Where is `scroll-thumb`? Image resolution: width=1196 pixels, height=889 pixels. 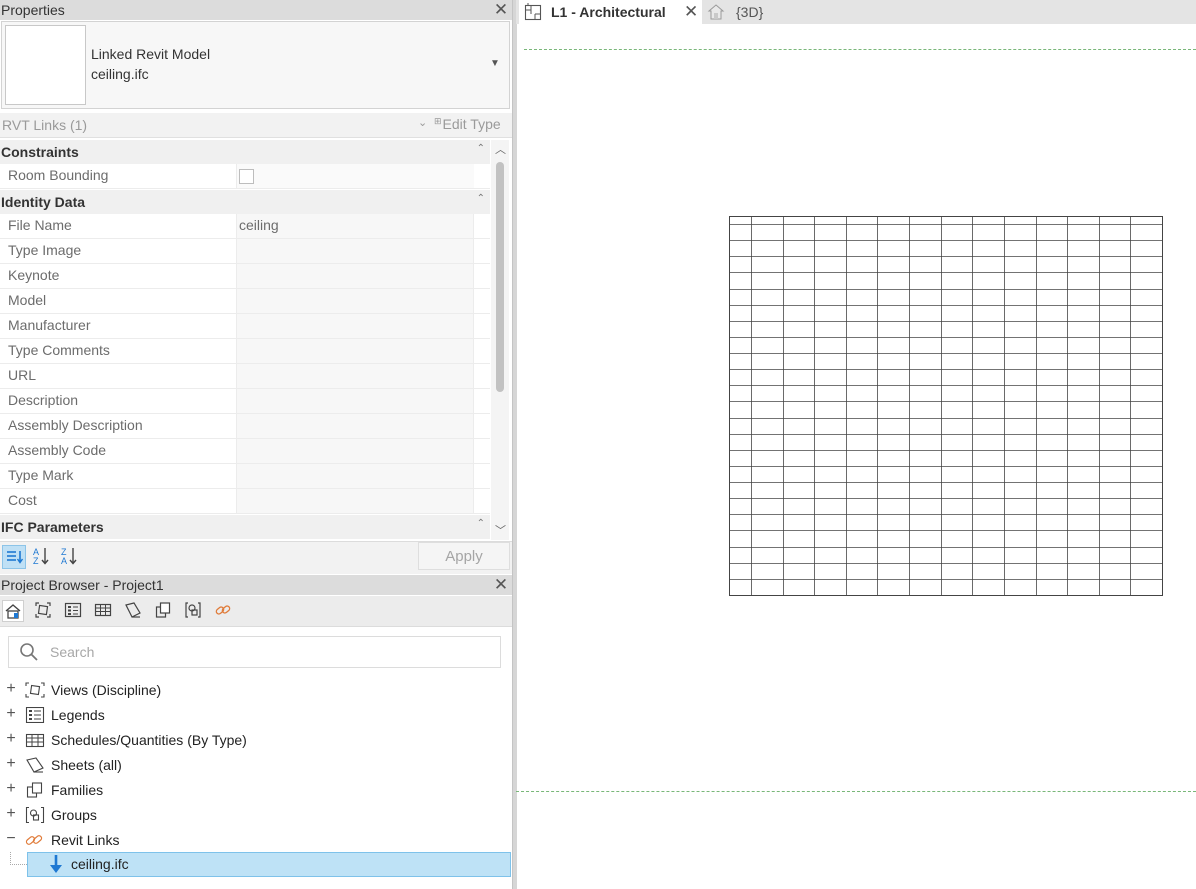 scroll-thumb is located at coordinates (500, 277).